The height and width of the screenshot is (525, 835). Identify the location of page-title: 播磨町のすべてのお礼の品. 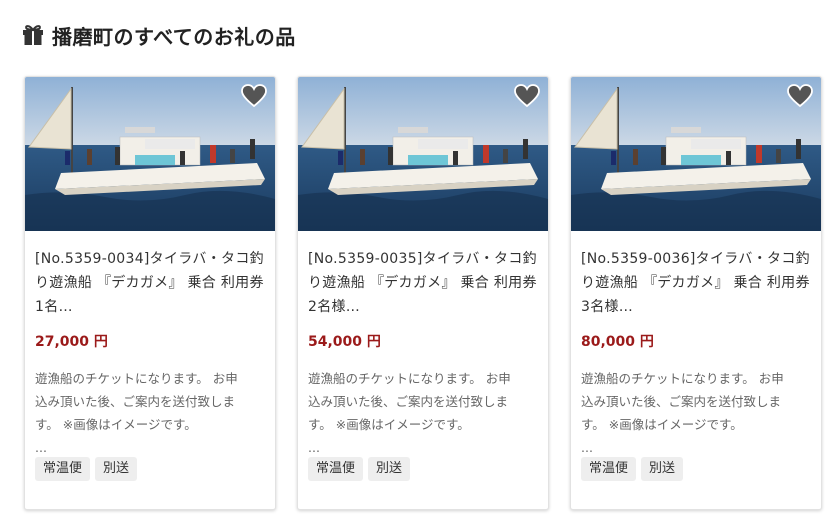
(174, 36).